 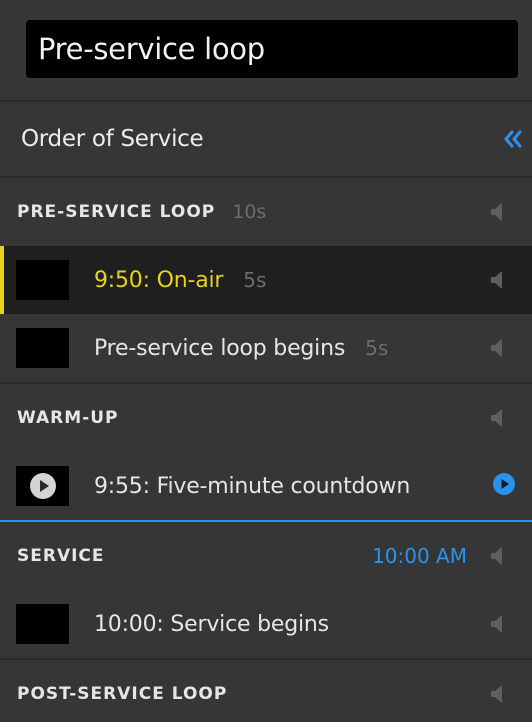 What do you see at coordinates (513, 139) in the screenshot?
I see `double-chevron-left-icon` at bounding box center [513, 139].